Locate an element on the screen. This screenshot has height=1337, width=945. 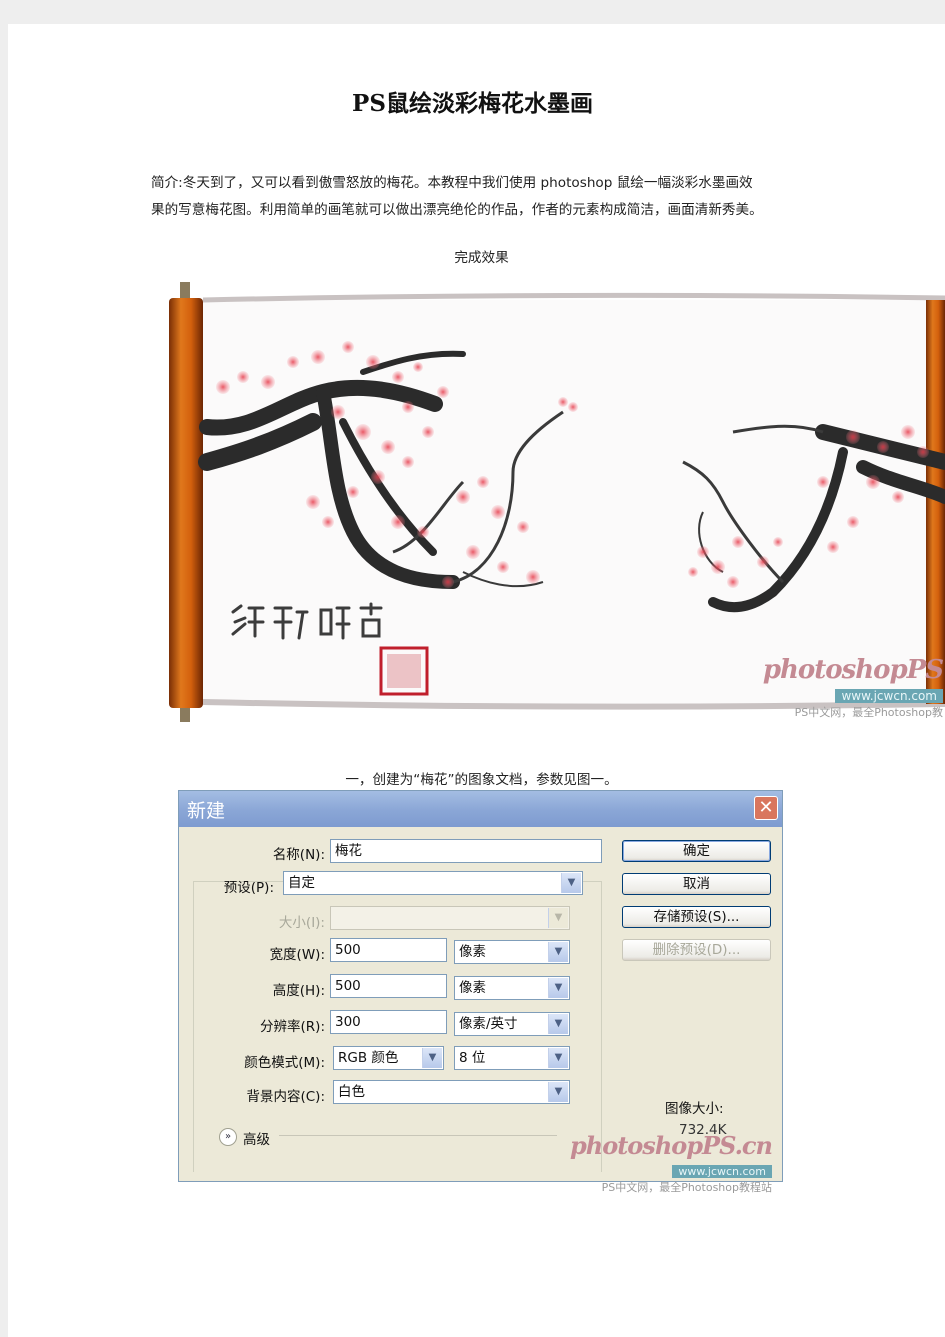
preset-select: 自定 ▼ is located at coordinates (433, 883).